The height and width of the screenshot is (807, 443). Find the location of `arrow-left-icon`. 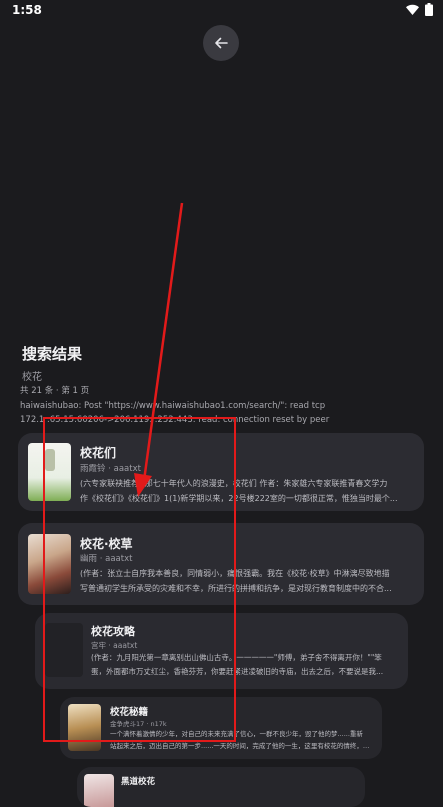

arrow-left-icon is located at coordinates (221, 43).